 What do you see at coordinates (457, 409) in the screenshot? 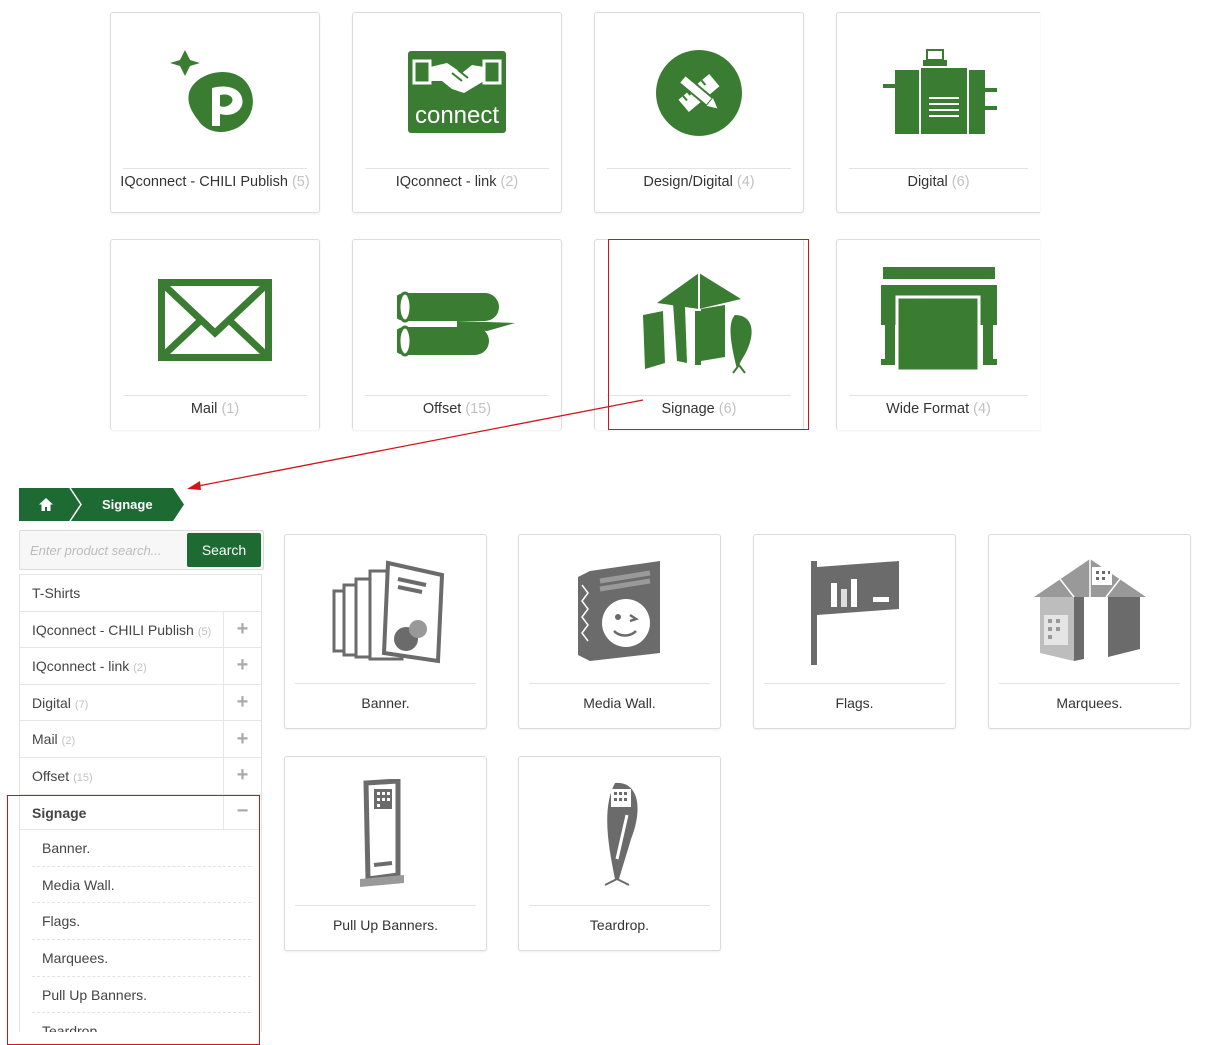
I see `category-label: Offset (15)` at bounding box center [457, 409].